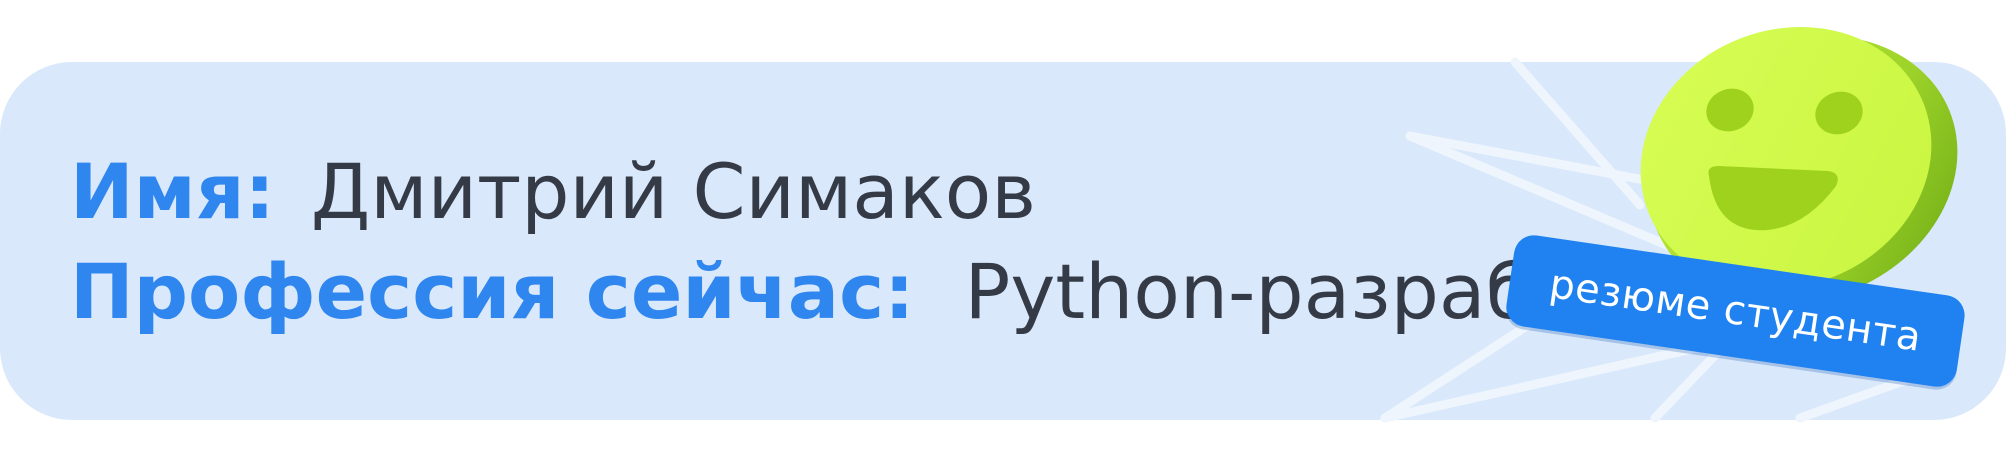  I want to click on name-row: Имя: Дмитрий Симаков, so click(553, 192).